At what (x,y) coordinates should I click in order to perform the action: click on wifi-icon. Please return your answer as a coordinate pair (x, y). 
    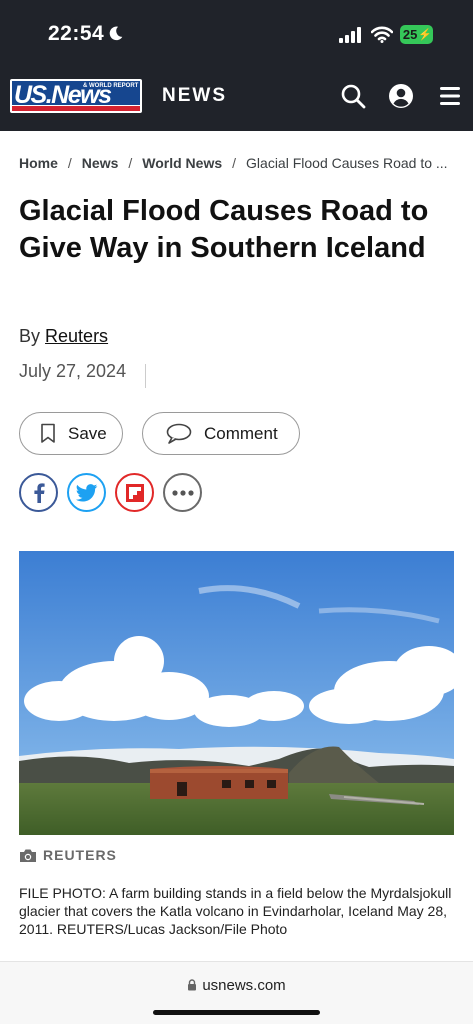
    Looking at the image, I should click on (382, 34).